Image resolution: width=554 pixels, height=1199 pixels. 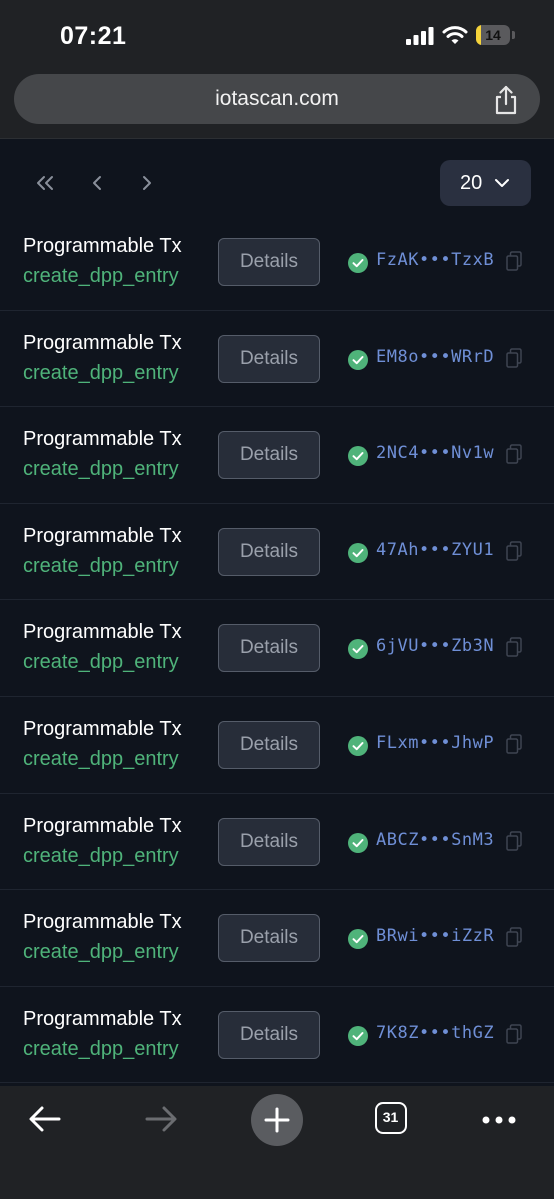 I want to click on chevron-down-icon, so click(x=502, y=183).